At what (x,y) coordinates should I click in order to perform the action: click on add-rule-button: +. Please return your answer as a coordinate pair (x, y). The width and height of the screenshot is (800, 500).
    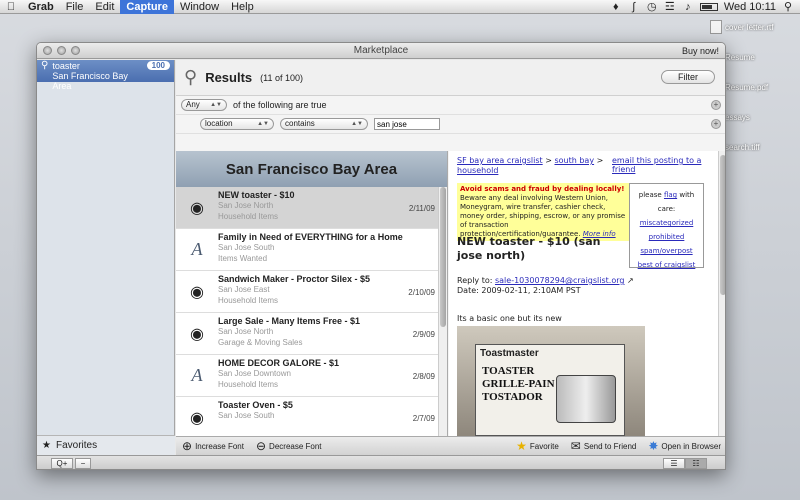
    Looking at the image, I should click on (716, 105).